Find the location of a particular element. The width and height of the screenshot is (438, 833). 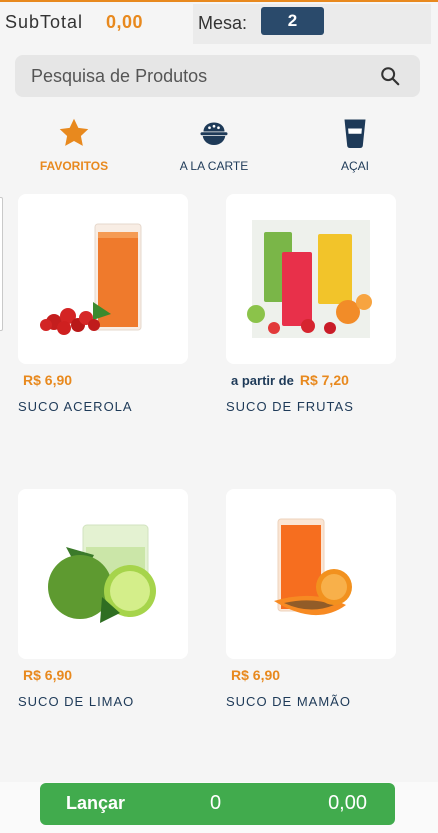

papaya-juice-image is located at coordinates (313, 567).